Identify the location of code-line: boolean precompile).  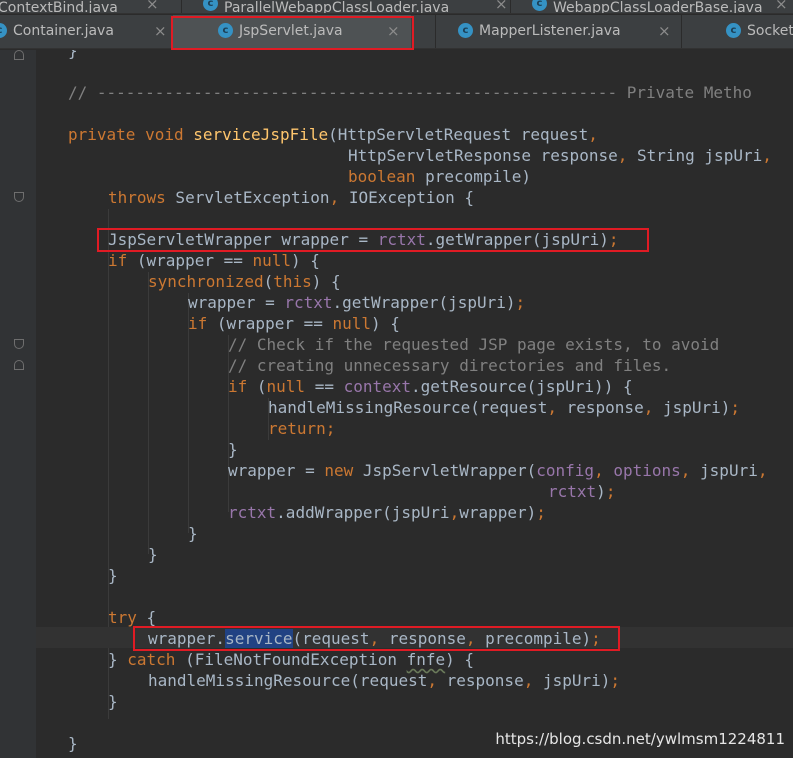
(440, 176).